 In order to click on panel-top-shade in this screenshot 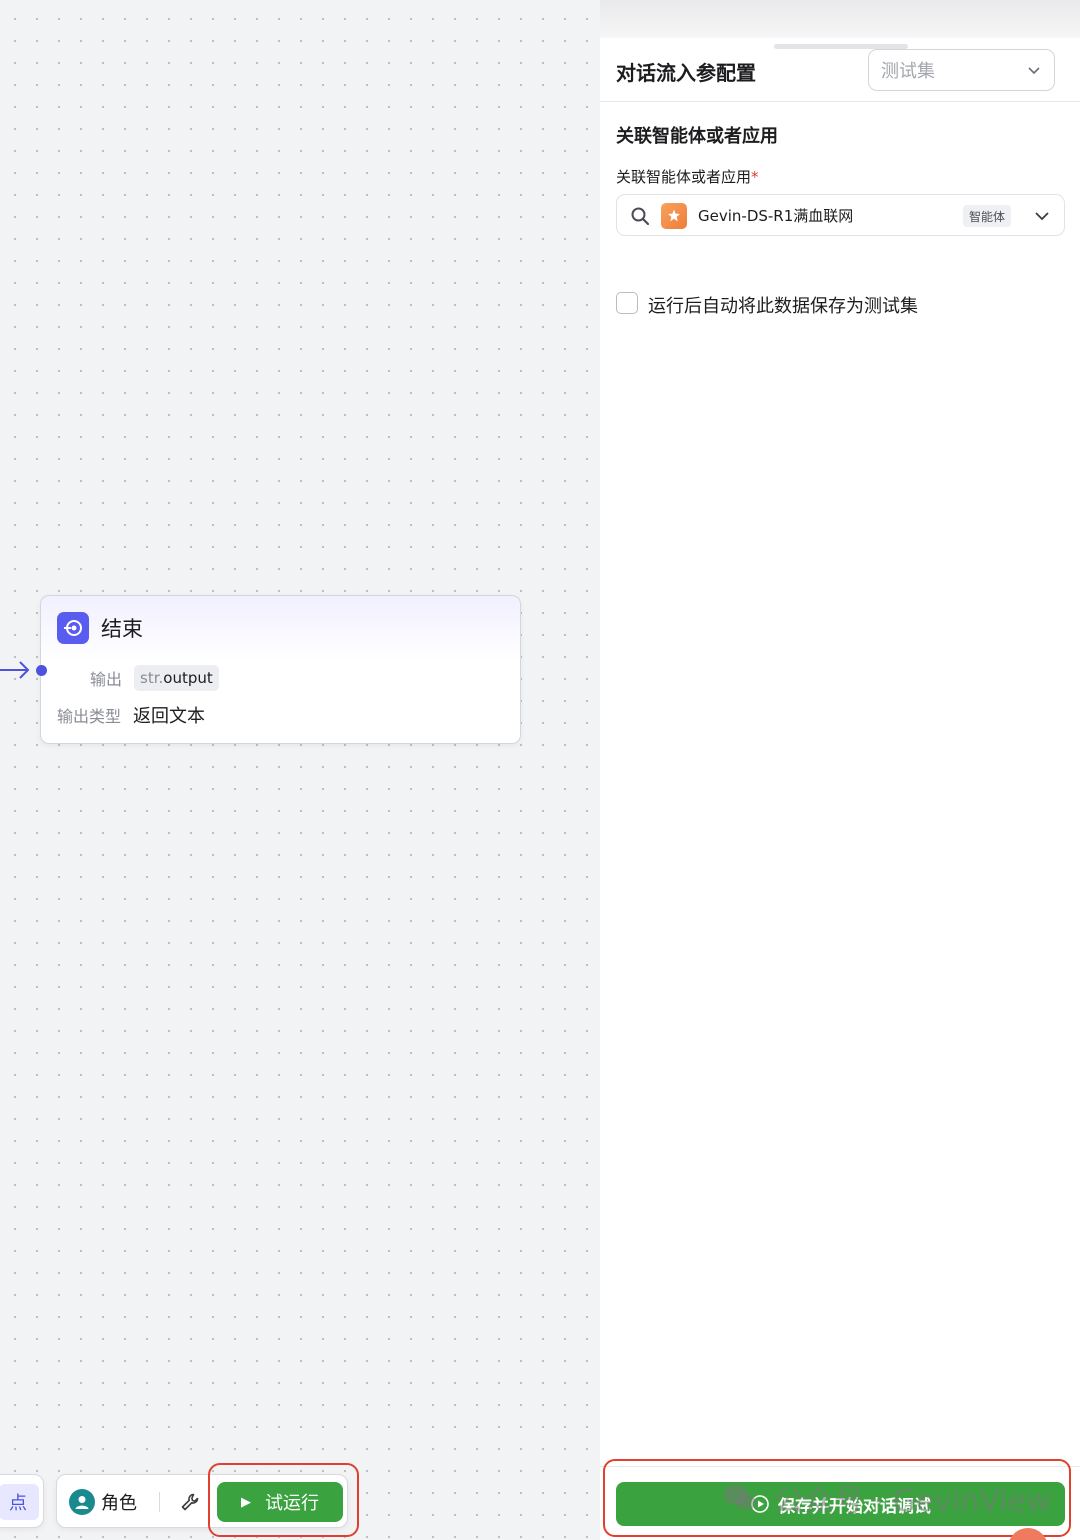, I will do `click(840, 19)`.